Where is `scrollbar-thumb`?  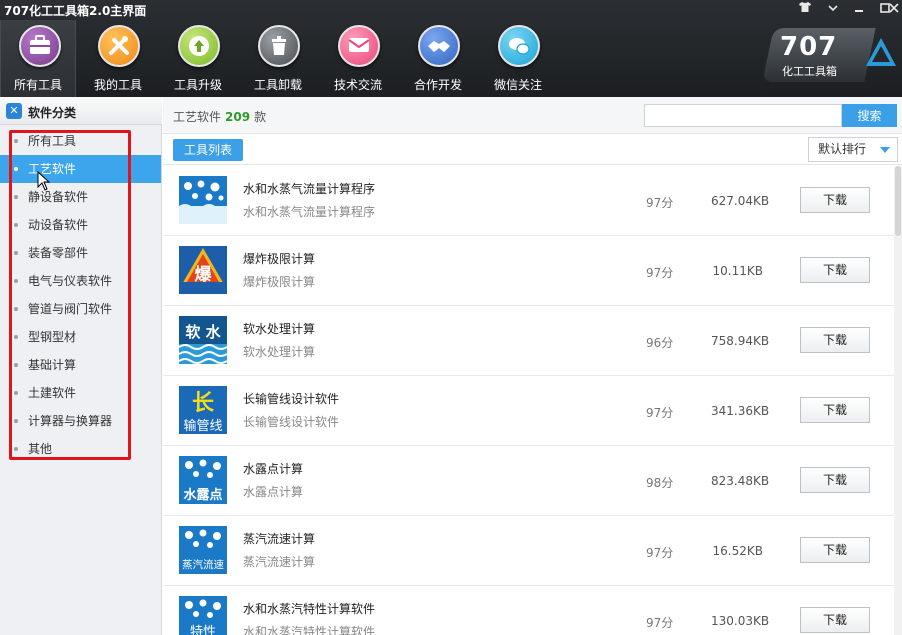 scrollbar-thumb is located at coordinates (898, 201).